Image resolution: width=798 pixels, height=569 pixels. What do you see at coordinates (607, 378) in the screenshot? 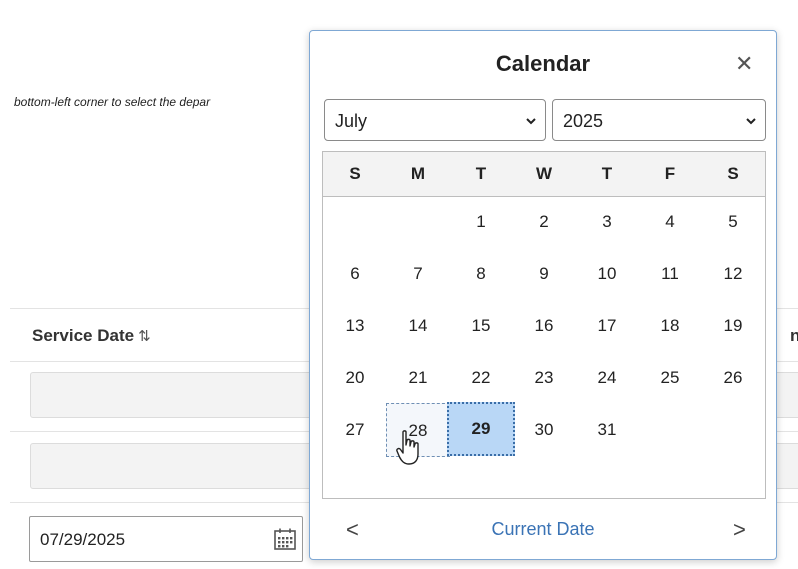
I see `calendar-day: 24` at bounding box center [607, 378].